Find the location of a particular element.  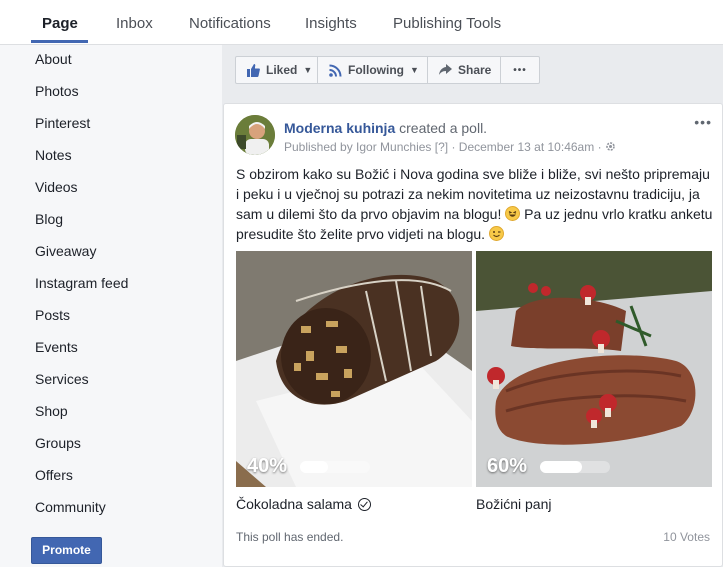

poll-option-label-1: Čokoladna salama is located at coordinates (303, 504).